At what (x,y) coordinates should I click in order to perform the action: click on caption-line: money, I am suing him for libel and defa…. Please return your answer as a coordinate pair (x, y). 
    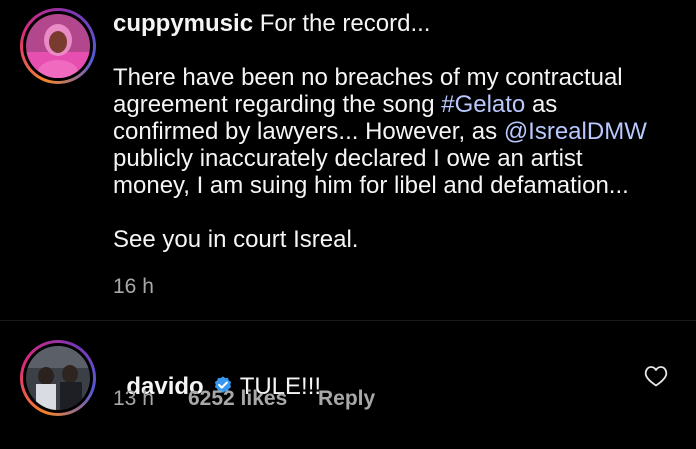
    Looking at the image, I should click on (371, 185).